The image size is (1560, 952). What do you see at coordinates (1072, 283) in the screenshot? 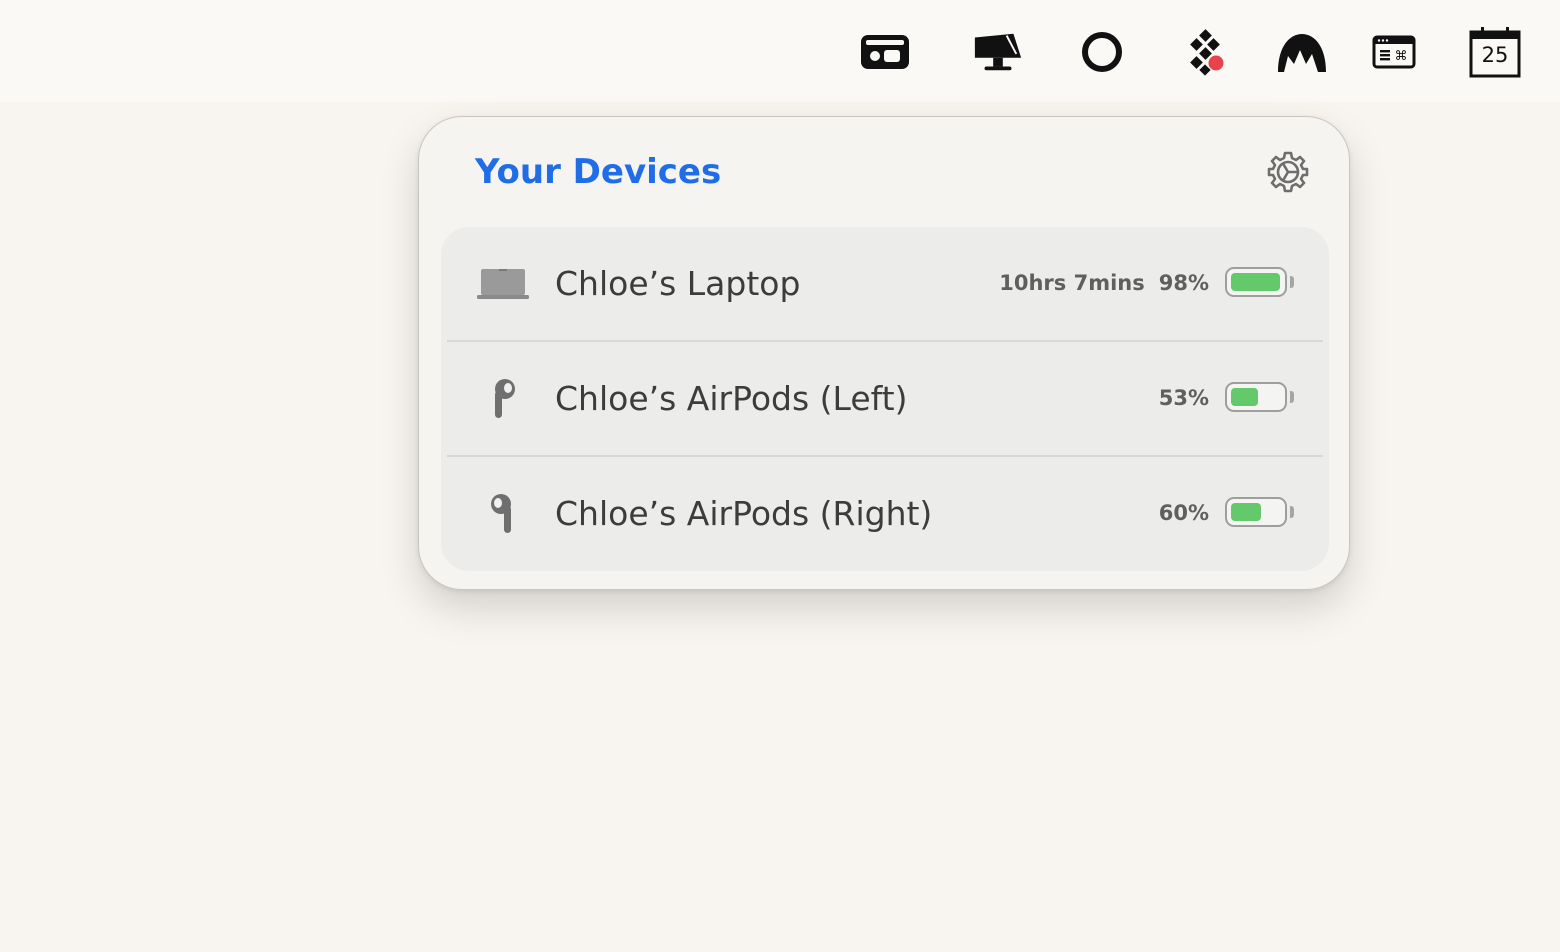
I see `time-remaining: 10hrs 7mins` at bounding box center [1072, 283].